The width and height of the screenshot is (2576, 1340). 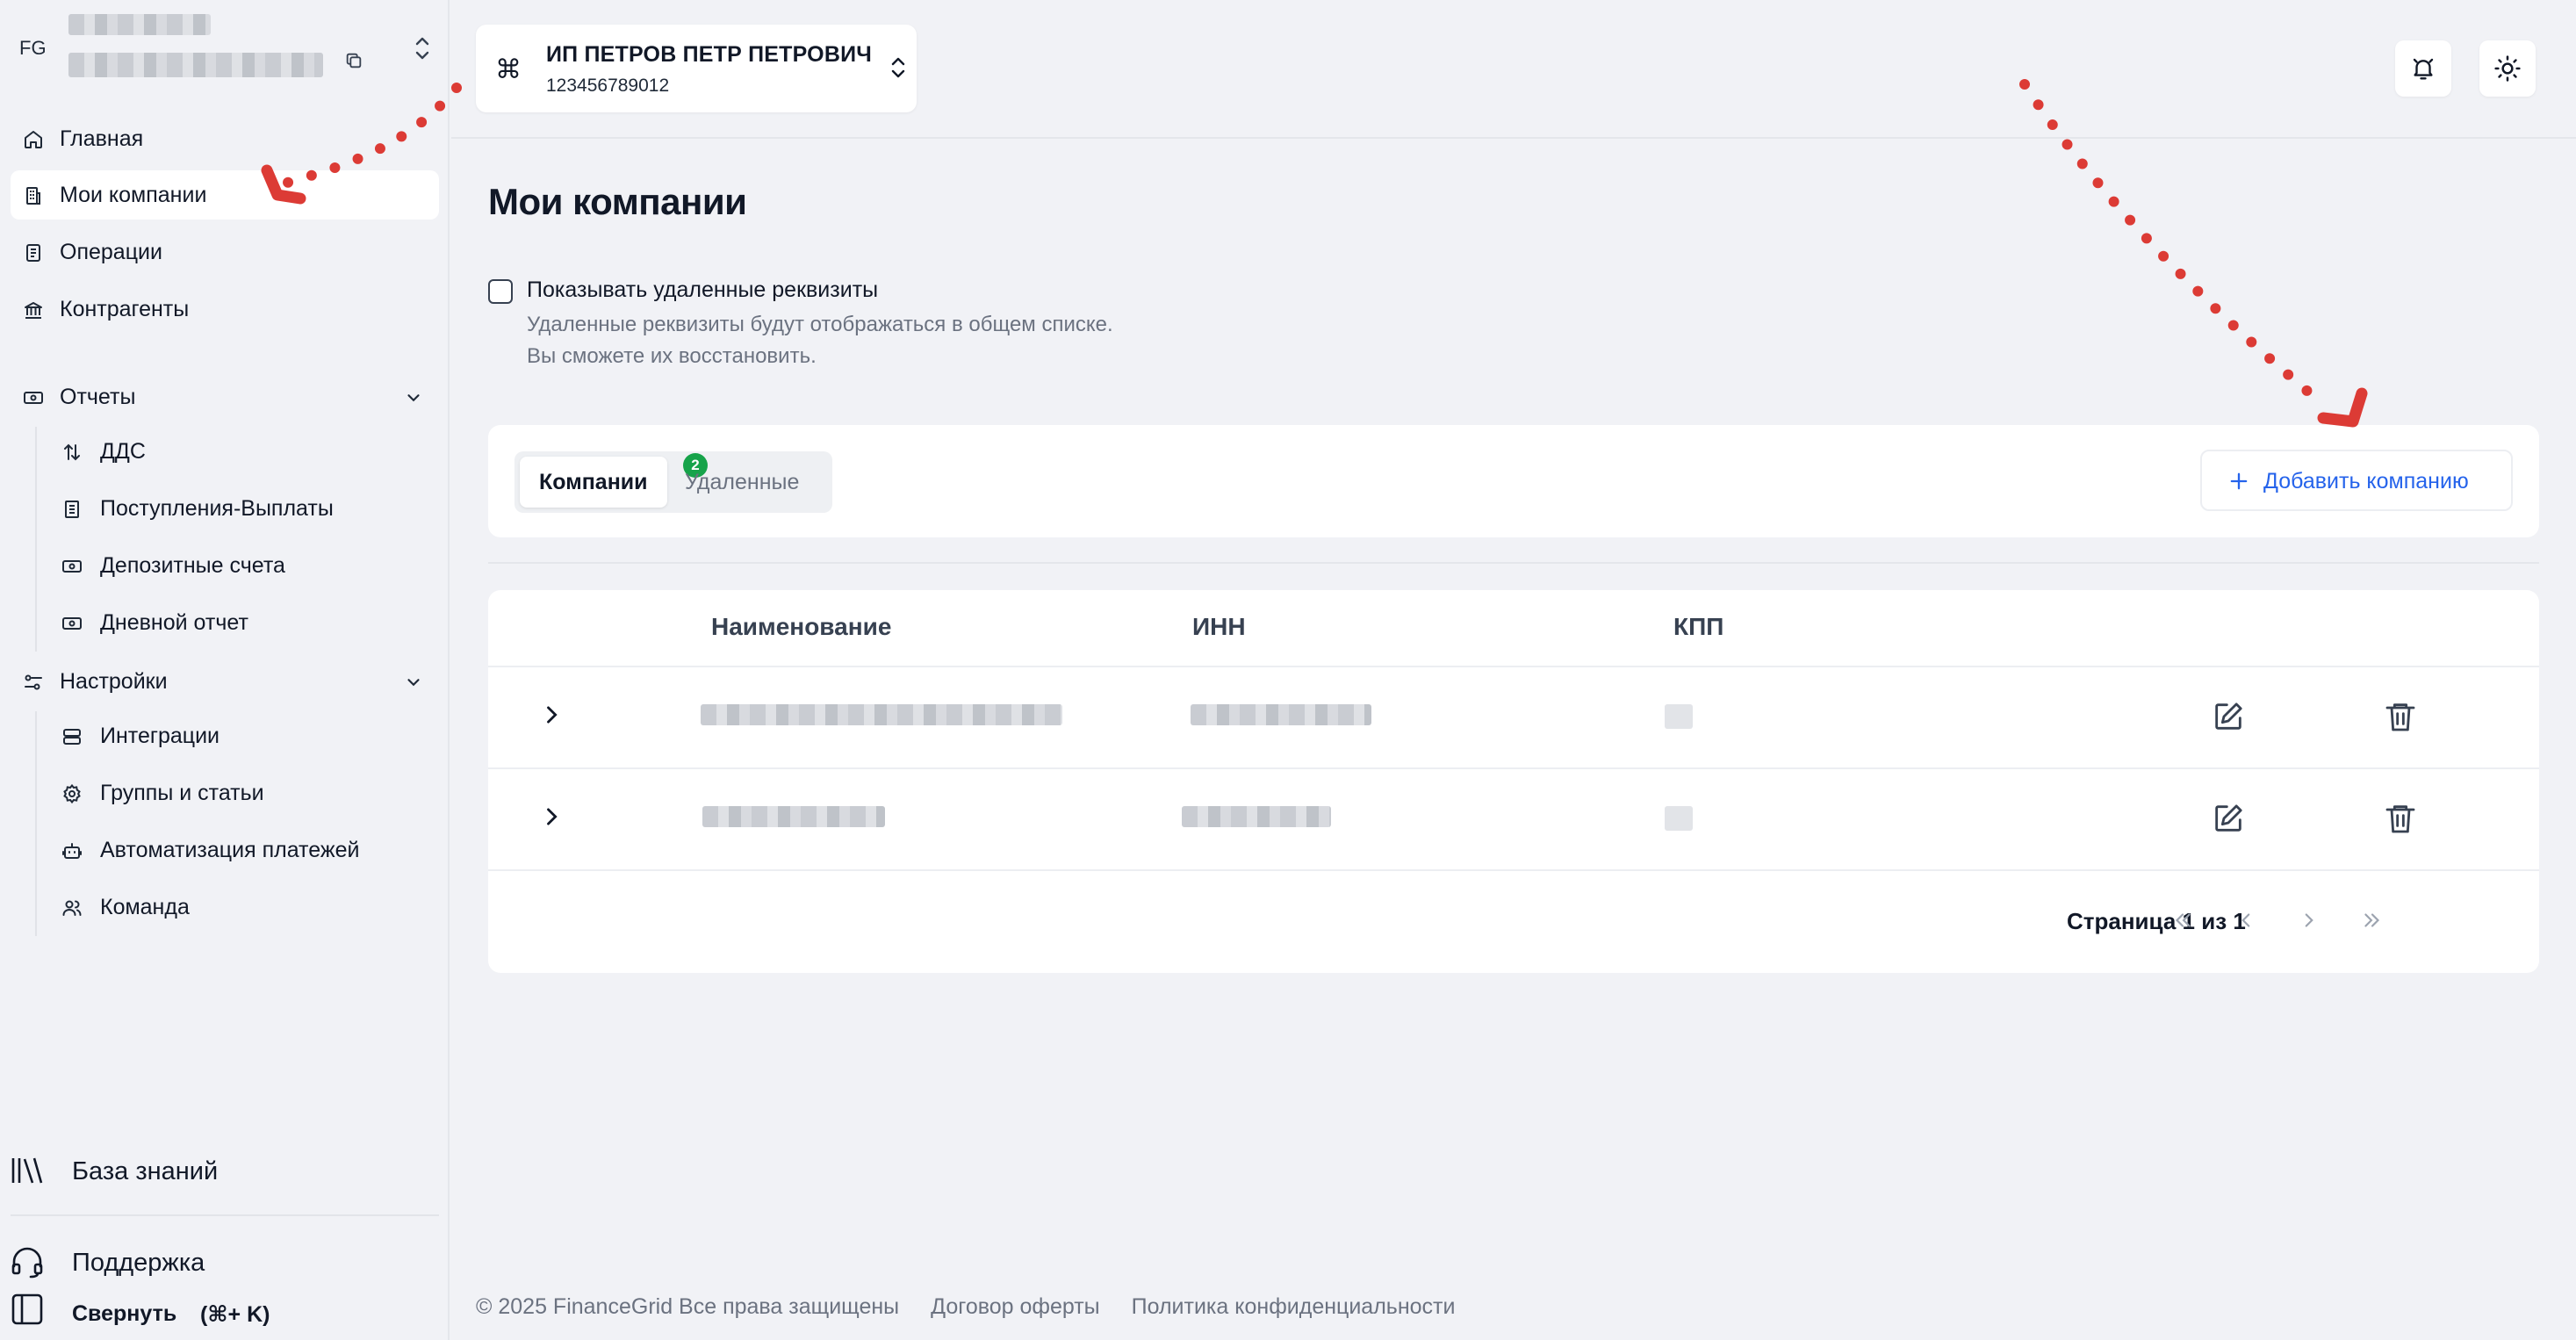 What do you see at coordinates (614, 480) in the screenshot?
I see `tab-companies: Компании 2` at bounding box center [614, 480].